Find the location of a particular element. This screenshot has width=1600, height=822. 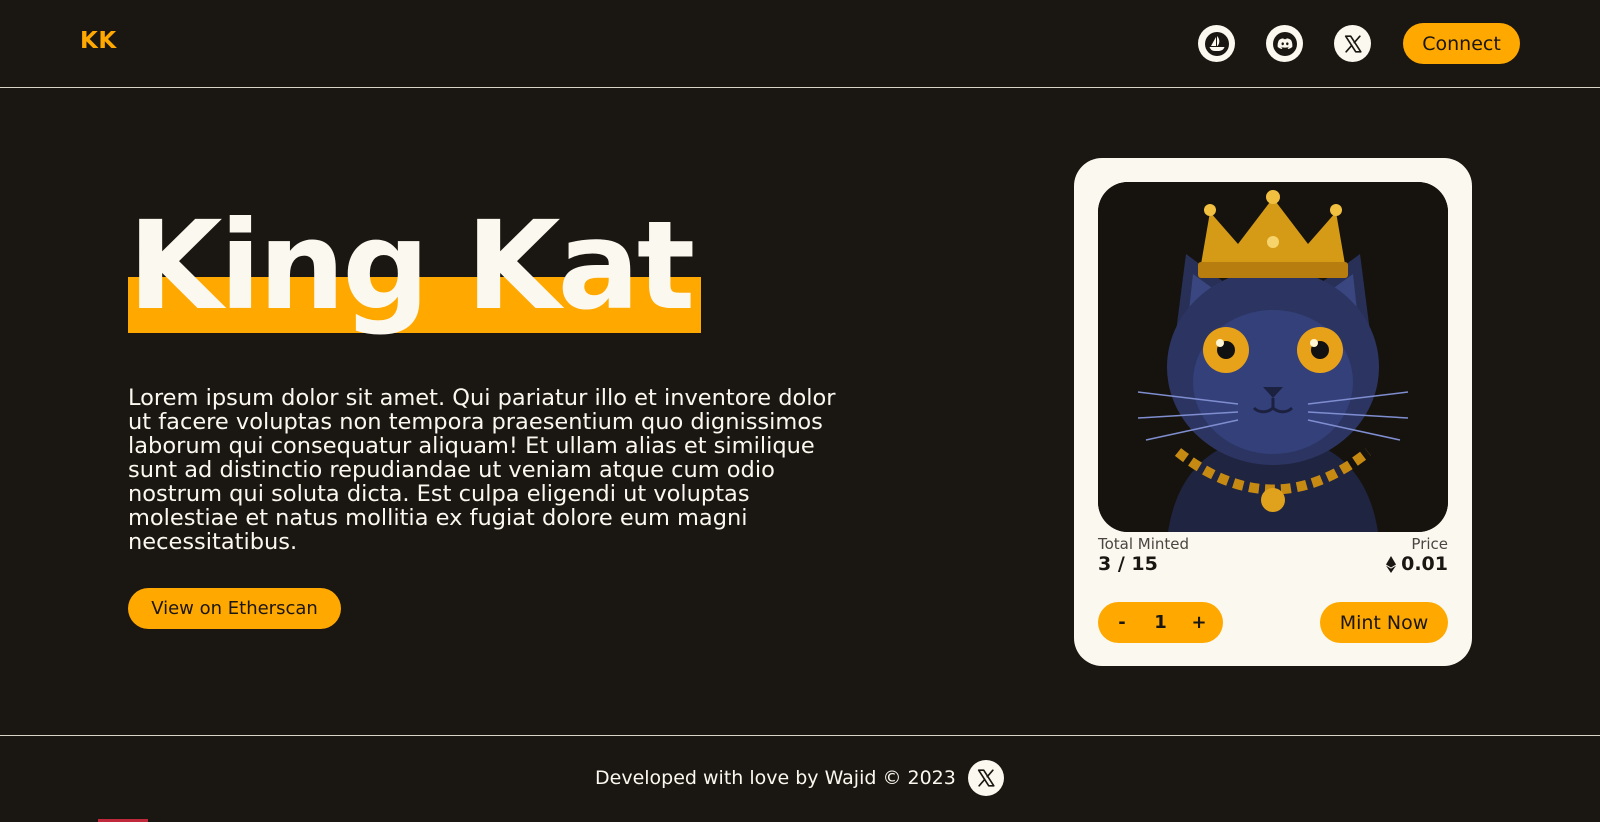

page-title: King Kat is located at coordinates (411, 266).